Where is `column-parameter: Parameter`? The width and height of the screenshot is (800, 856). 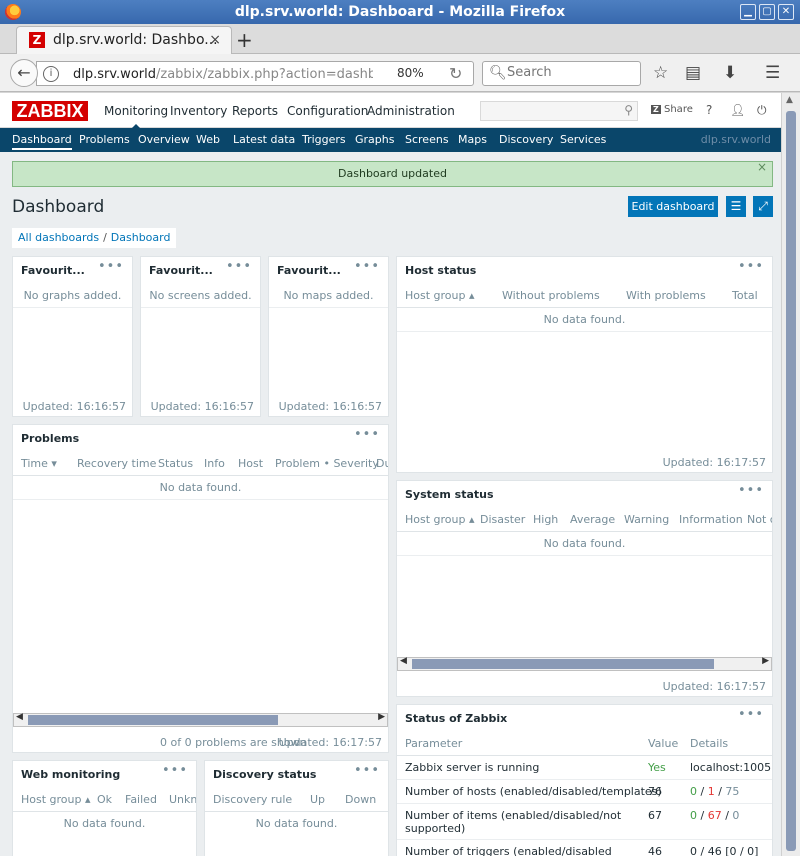
column-parameter: Parameter is located at coordinates (434, 743).